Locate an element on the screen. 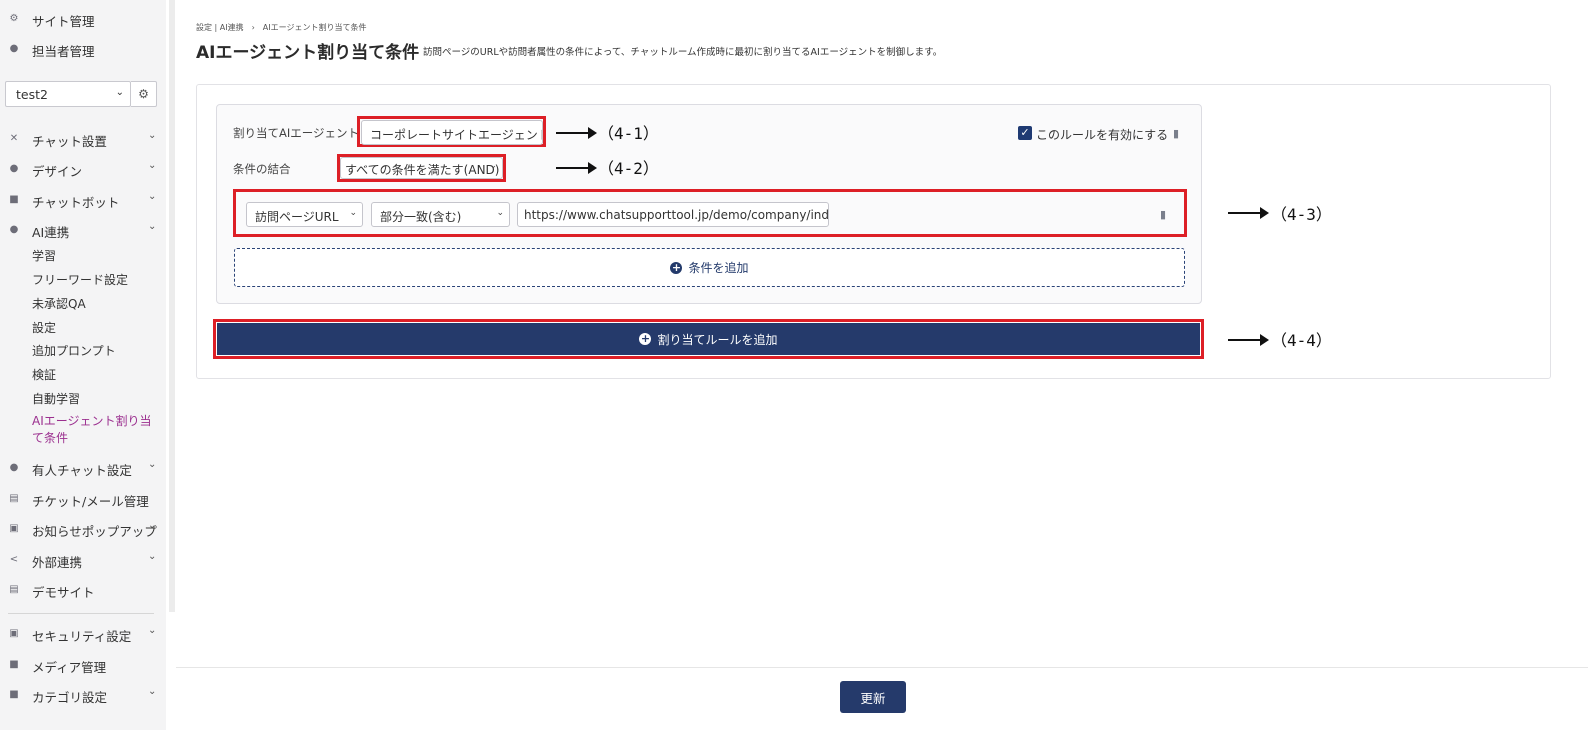 The width and height of the screenshot is (1588, 730). share-icon: < is located at coordinates (14, 559).